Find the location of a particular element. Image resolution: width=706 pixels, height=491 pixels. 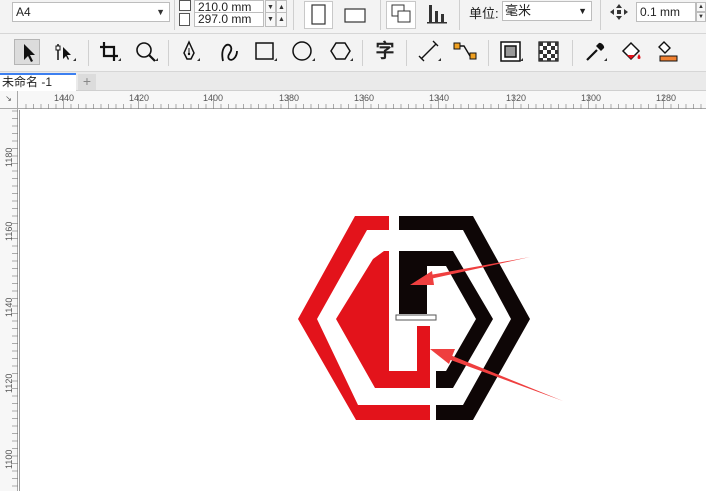

polygon-tool-button is located at coordinates (341, 52).